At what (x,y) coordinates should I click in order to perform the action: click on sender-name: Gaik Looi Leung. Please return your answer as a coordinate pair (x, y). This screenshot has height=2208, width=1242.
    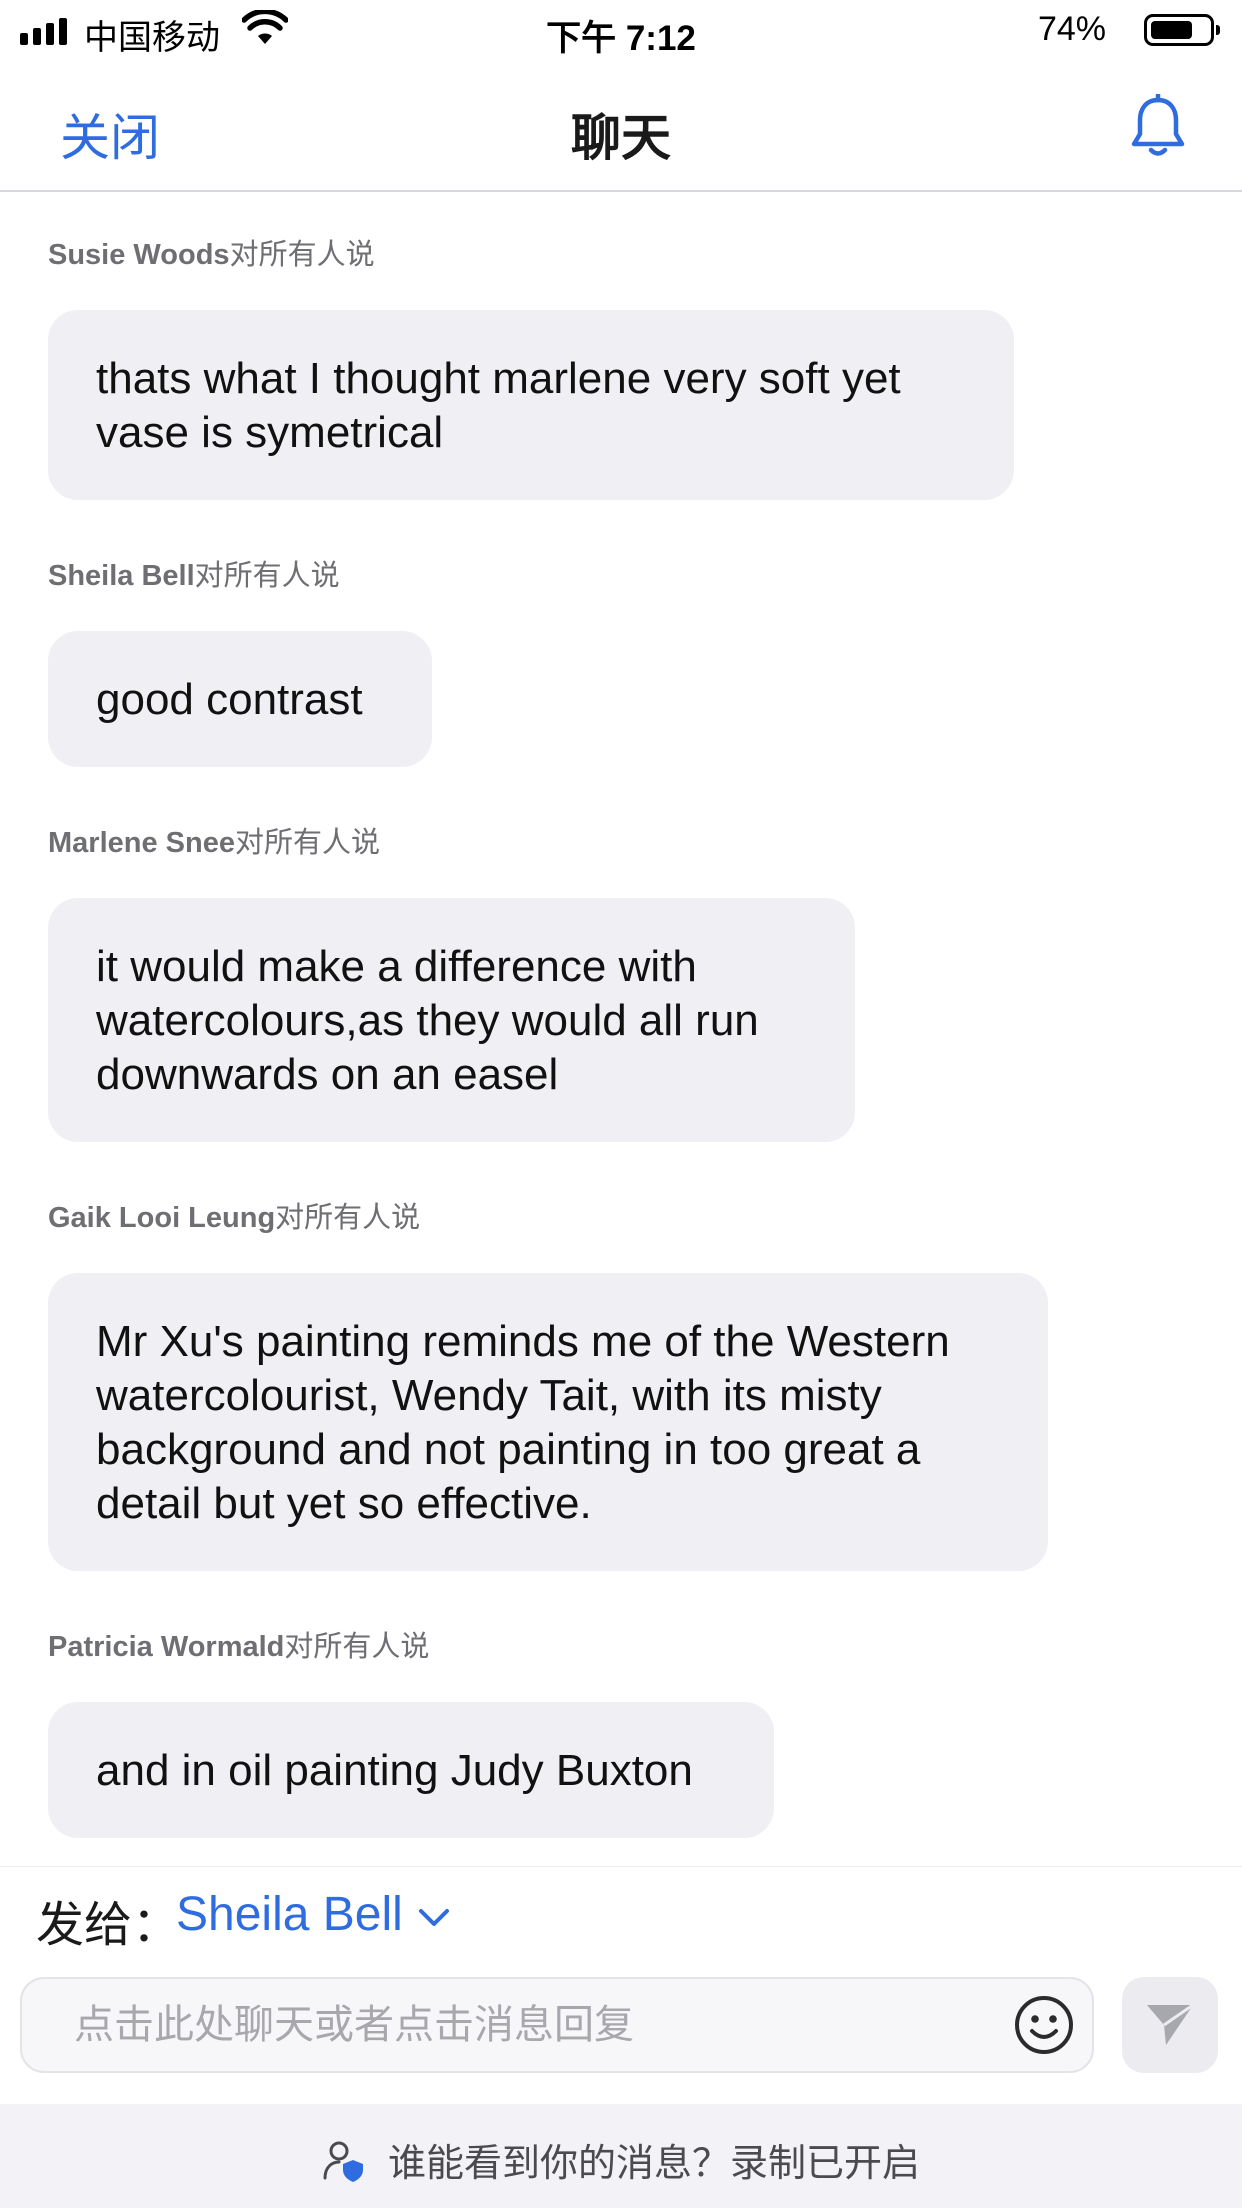
    Looking at the image, I should click on (162, 1218).